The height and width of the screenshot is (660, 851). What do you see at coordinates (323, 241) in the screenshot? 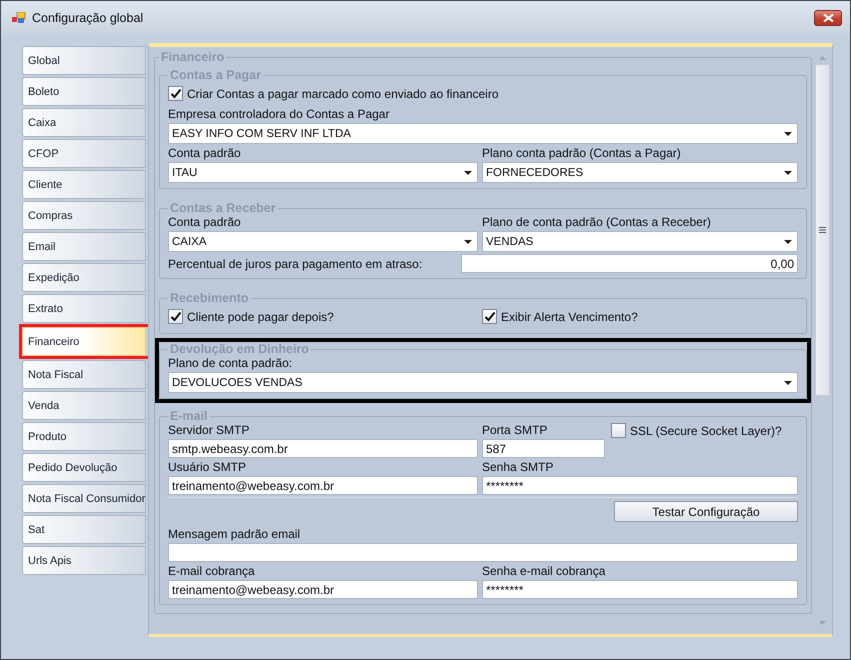
I see `dropdown: CAIXA` at bounding box center [323, 241].